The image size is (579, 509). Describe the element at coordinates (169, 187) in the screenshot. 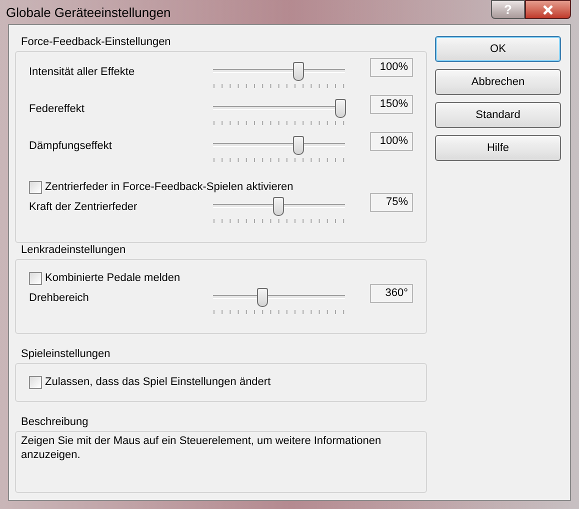

I see `checkbox-label: Zentrierfeder in Force-Feedback-Spielen aktivieren` at that location.